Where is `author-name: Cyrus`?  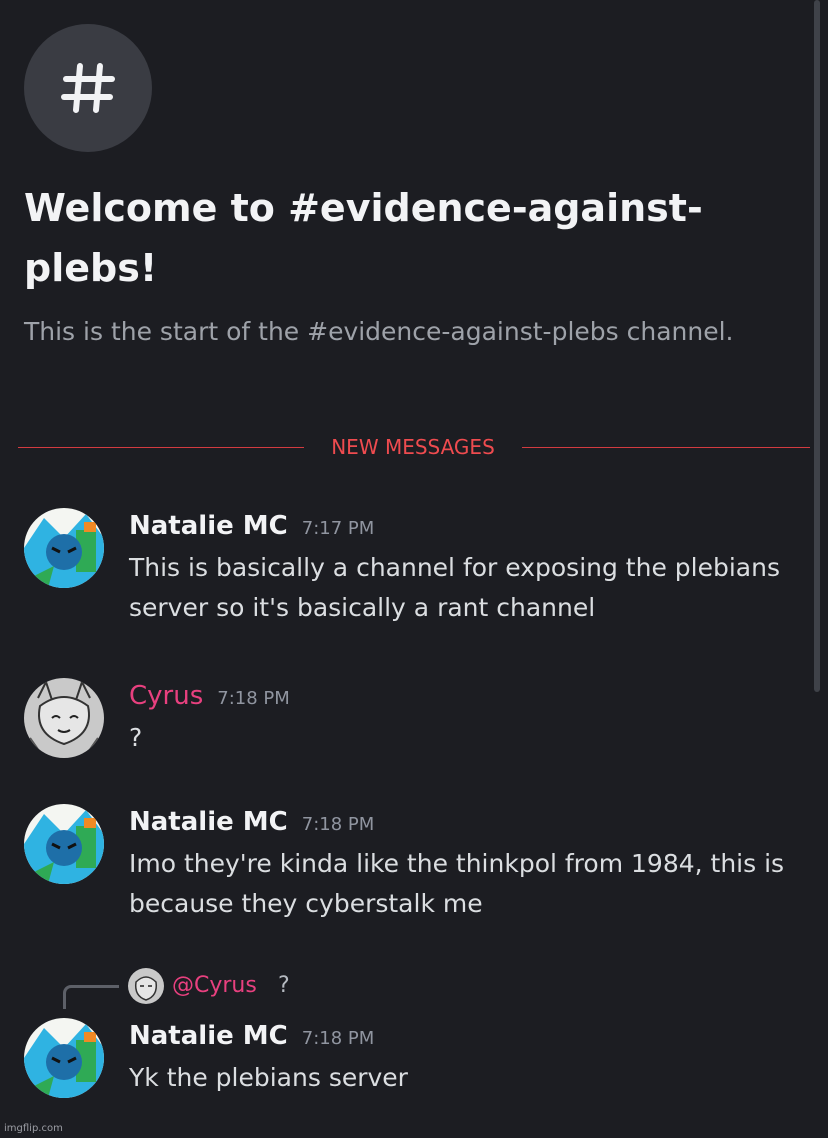
author-name: Cyrus is located at coordinates (166, 696).